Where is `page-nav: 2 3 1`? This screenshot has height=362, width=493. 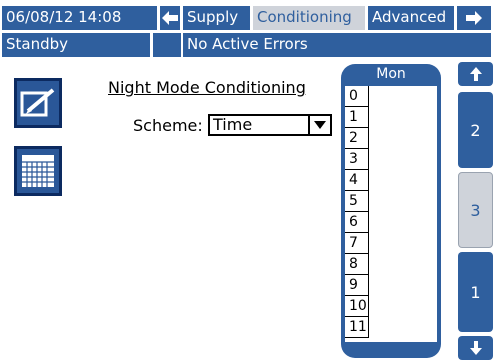 page-nav: 2 3 1 is located at coordinates (474, 211).